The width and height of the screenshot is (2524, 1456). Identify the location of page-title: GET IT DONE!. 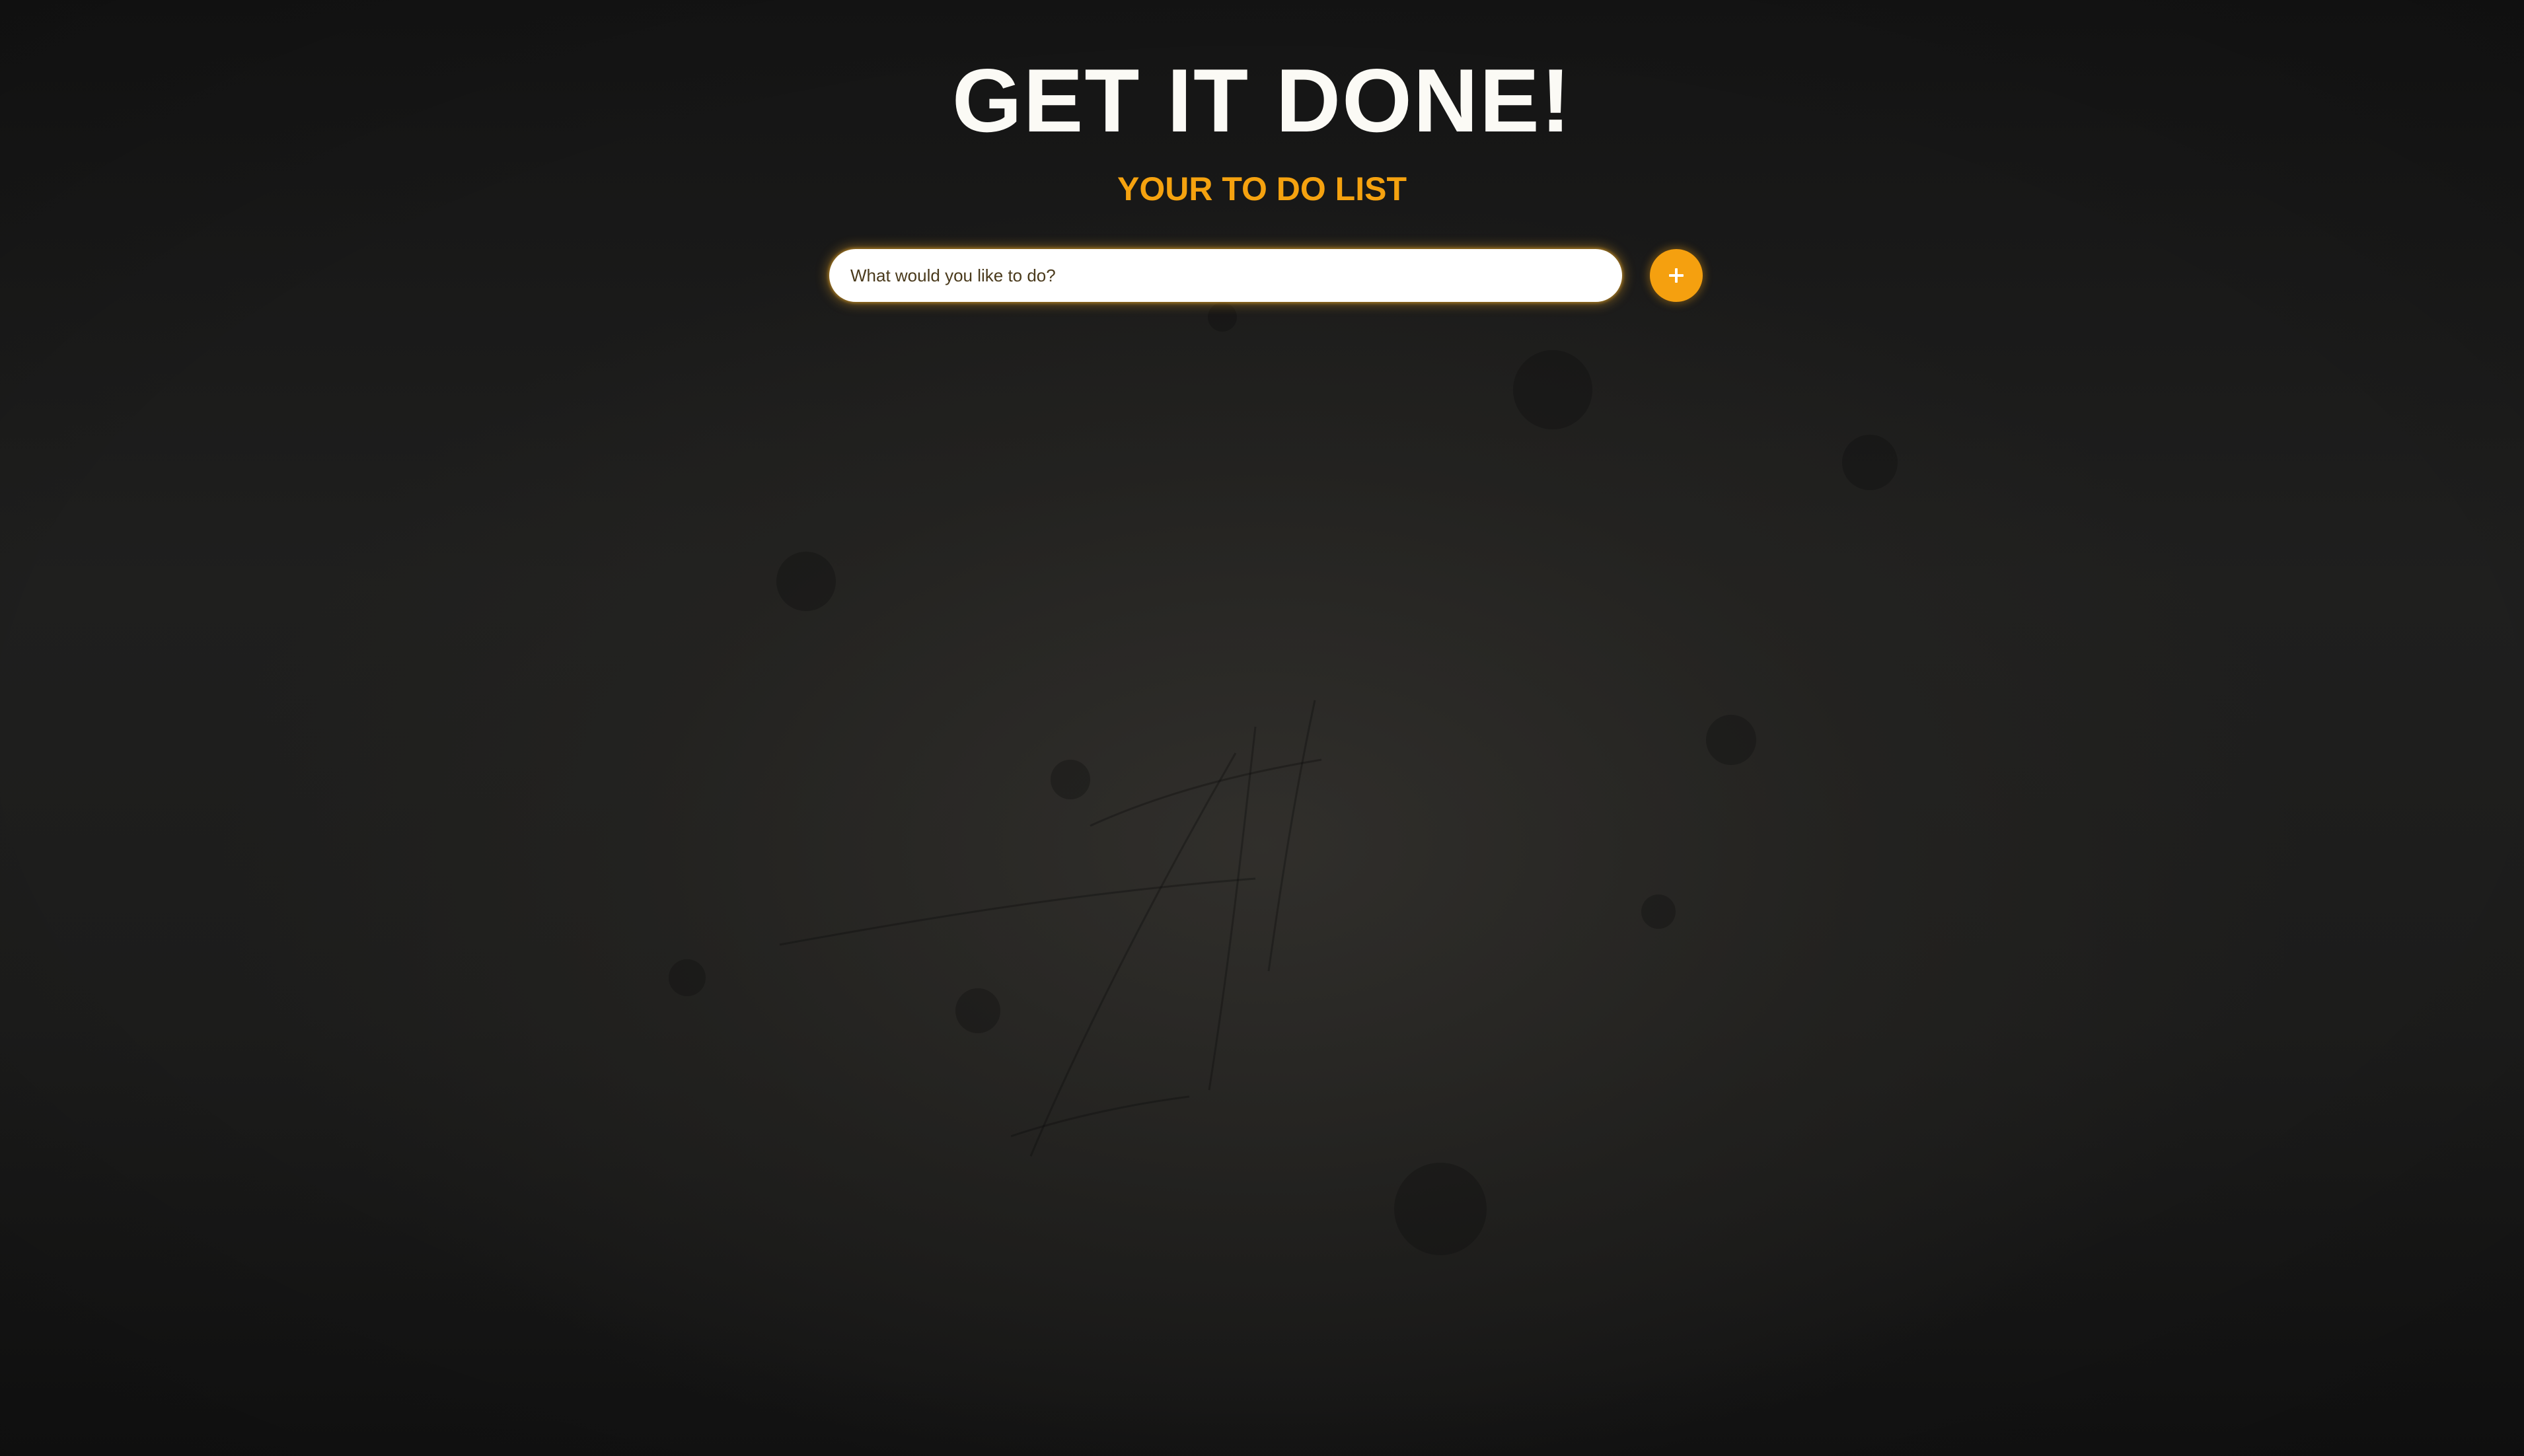
(1262, 100).